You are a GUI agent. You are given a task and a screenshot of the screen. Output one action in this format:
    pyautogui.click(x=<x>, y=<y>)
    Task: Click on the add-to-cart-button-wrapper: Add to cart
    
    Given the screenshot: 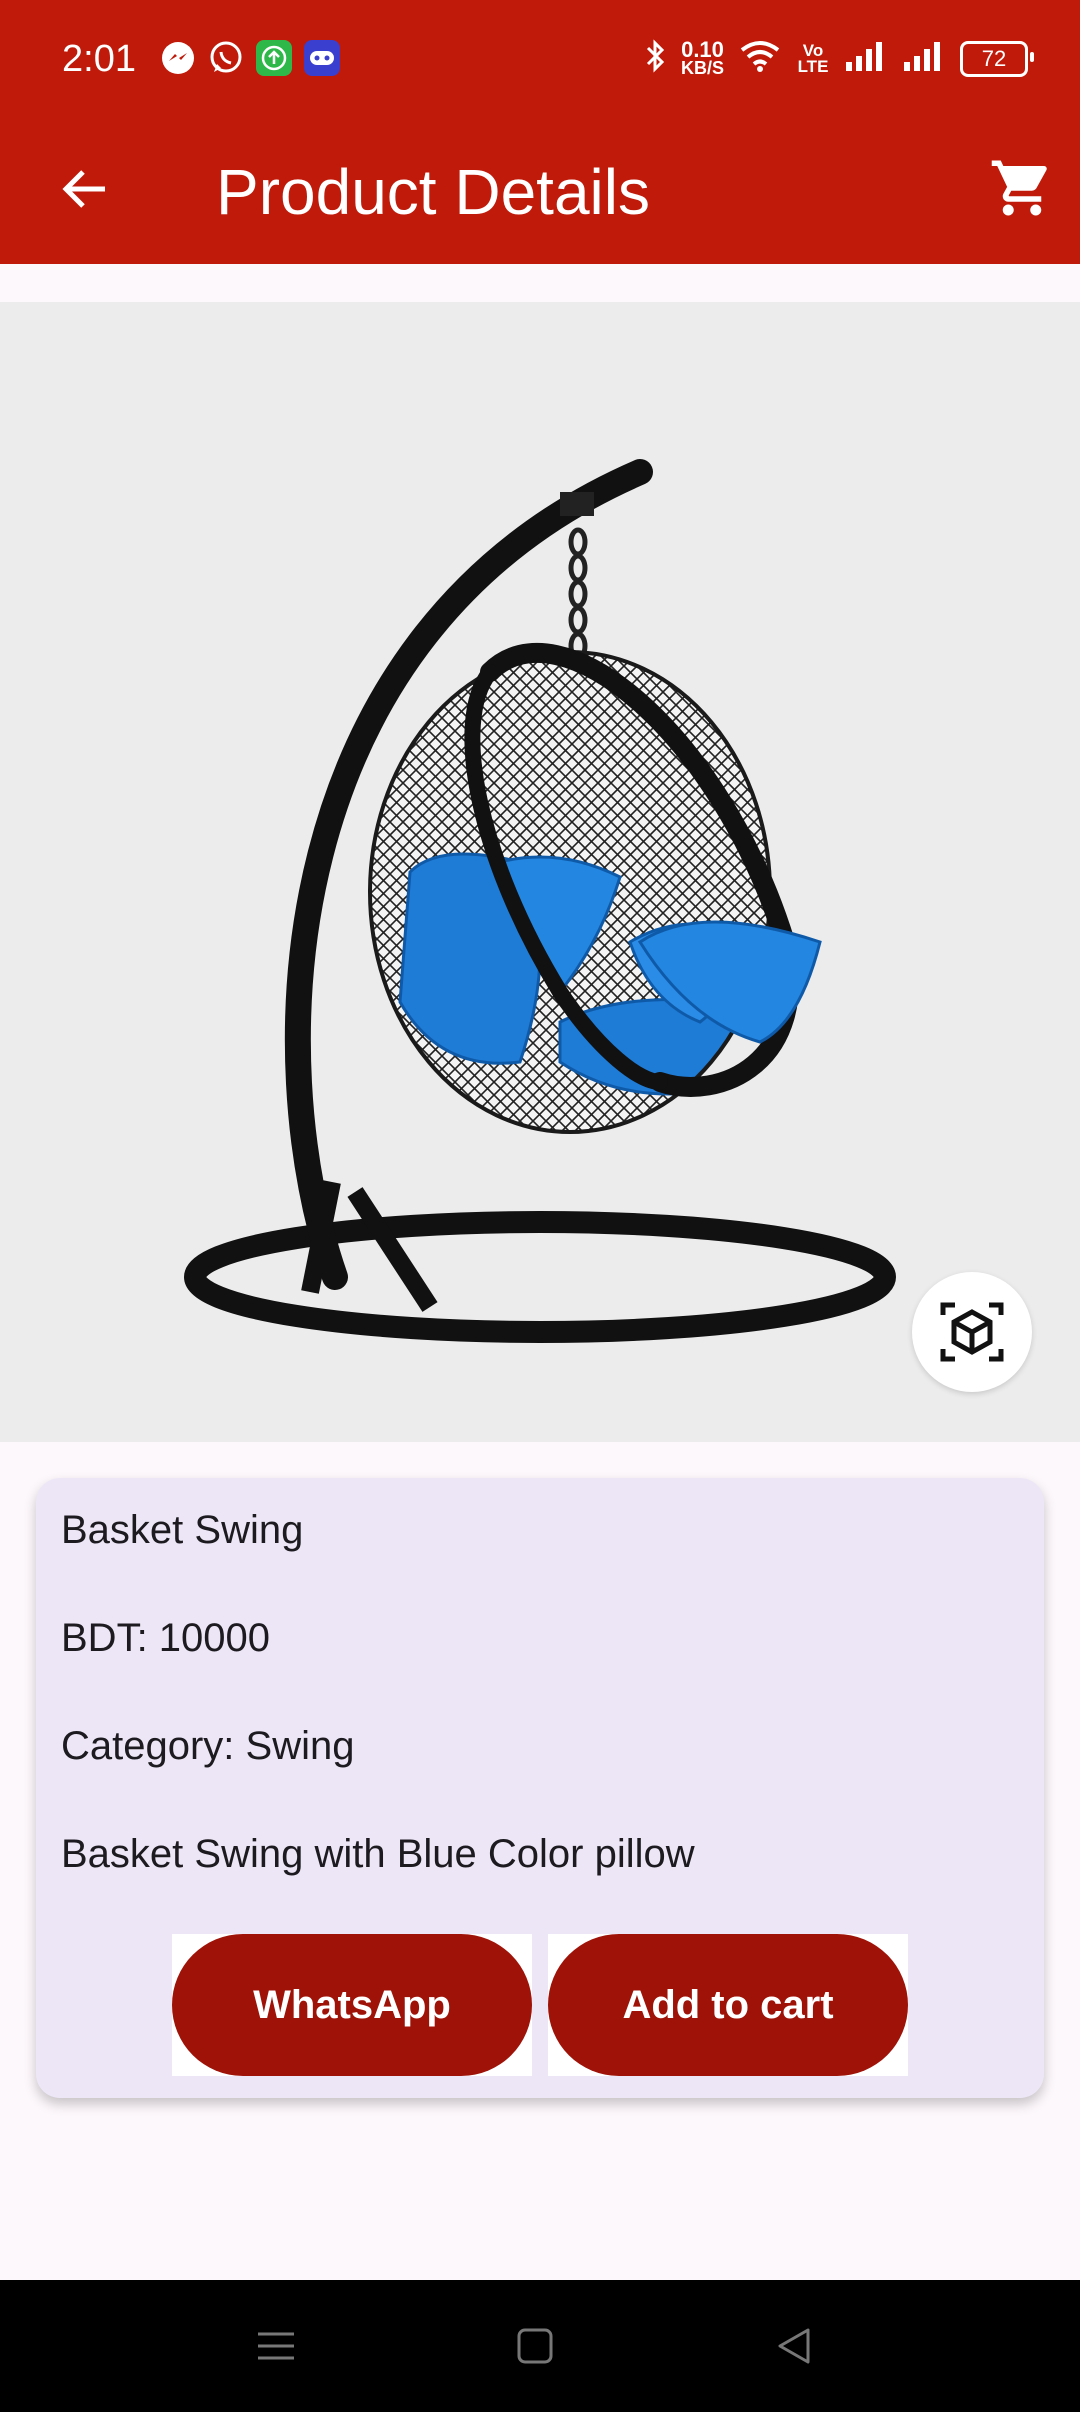 What is the action you would take?
    pyautogui.click(x=728, y=2005)
    